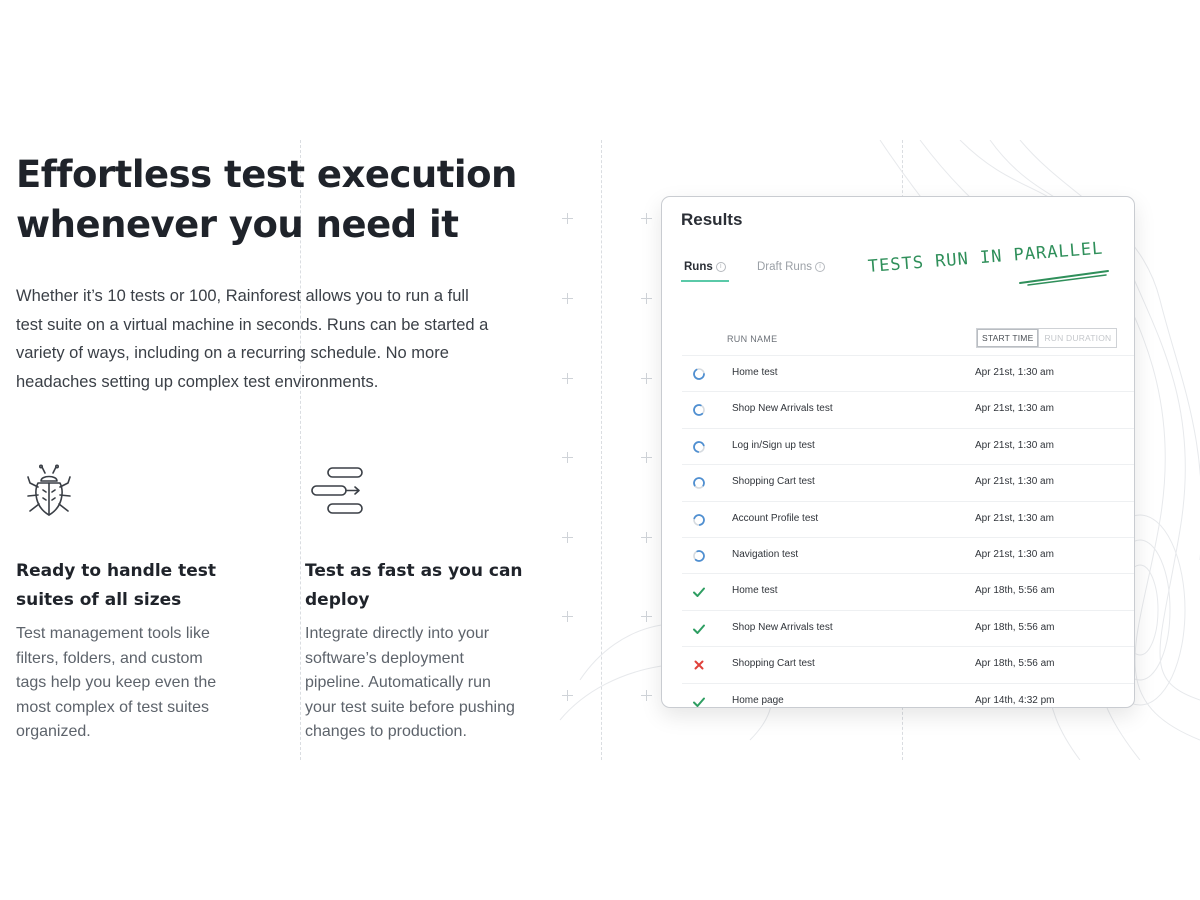 This screenshot has width=1200, height=900. Describe the element at coordinates (386, 731) in the screenshot. I see `feature-text-line: changes to production.` at that location.